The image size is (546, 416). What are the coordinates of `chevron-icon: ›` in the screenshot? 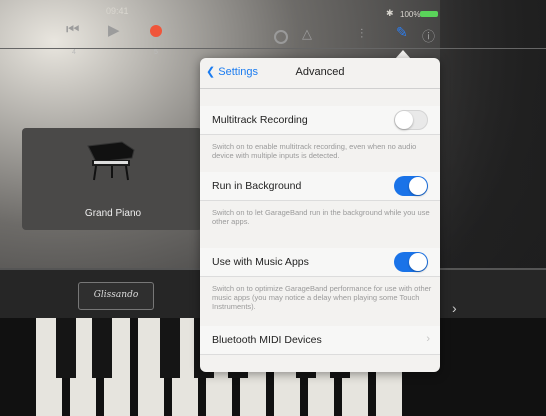 It's located at (454, 308).